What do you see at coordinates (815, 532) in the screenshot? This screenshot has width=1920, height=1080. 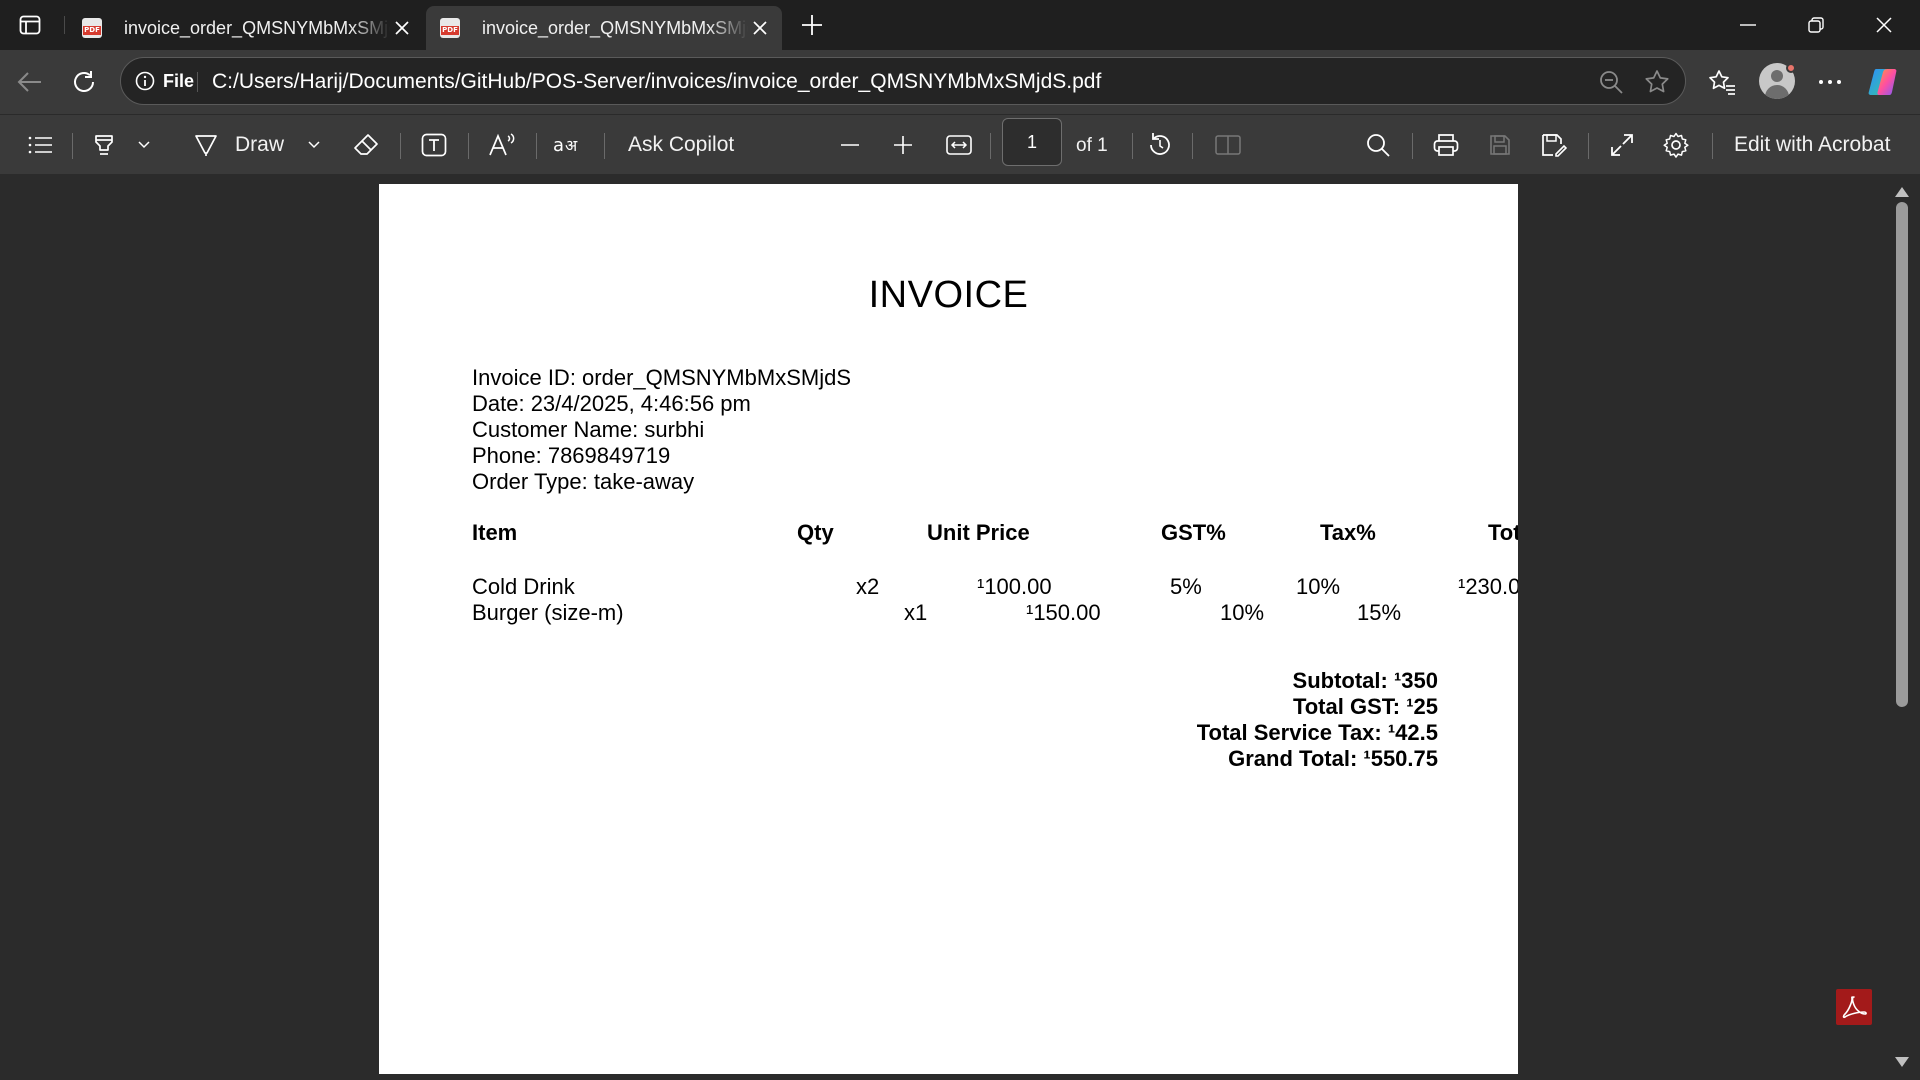 I see `column-header-qty: Qty` at bounding box center [815, 532].